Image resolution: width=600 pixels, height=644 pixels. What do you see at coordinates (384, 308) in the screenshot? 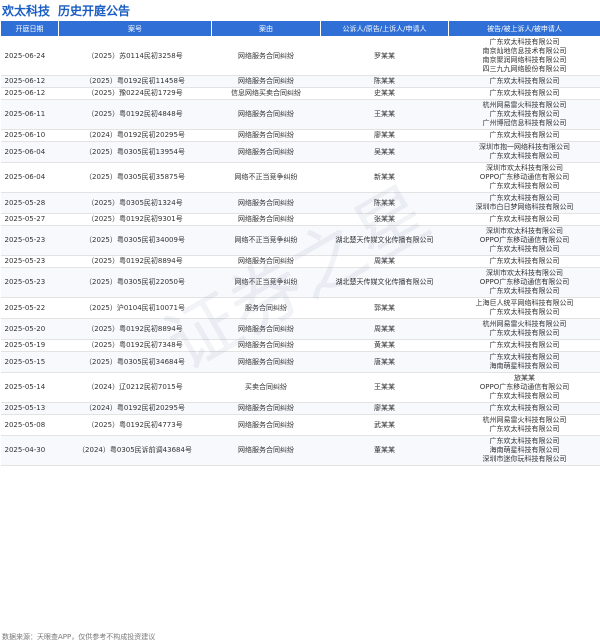
I see `plaintiff-cell: 郭某某` at bounding box center [384, 308].